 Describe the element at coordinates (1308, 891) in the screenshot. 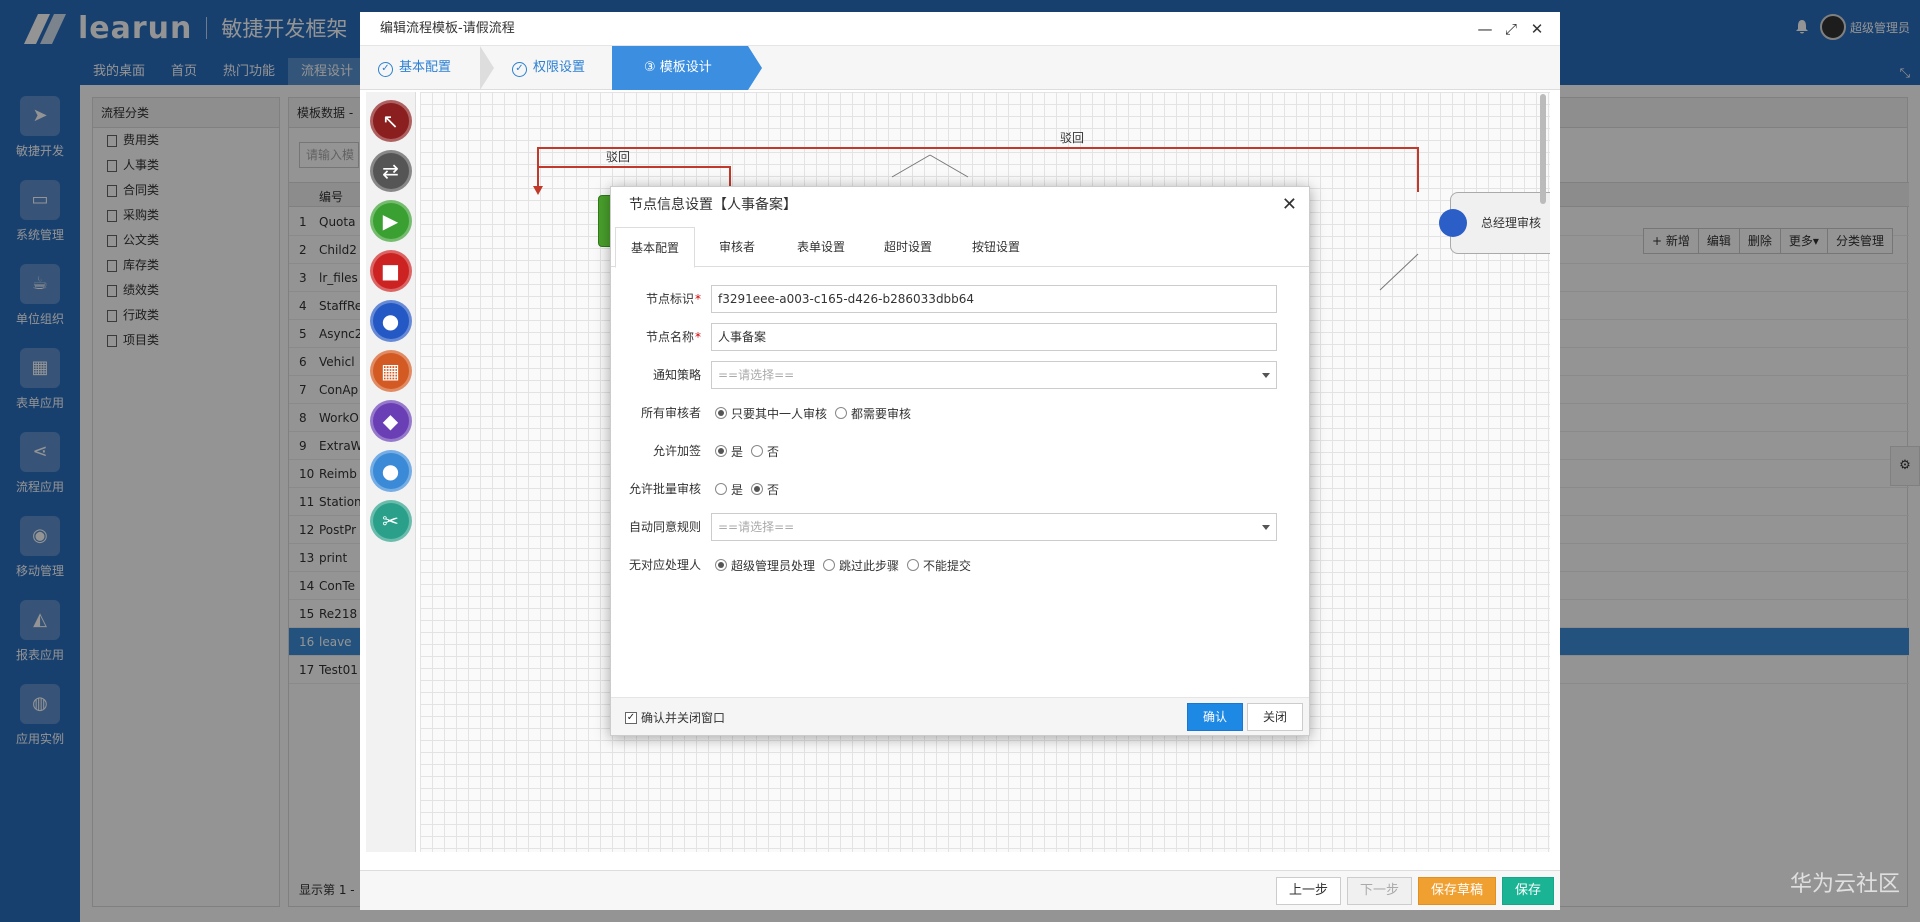

I see `prev-step-button: 上一步` at that location.